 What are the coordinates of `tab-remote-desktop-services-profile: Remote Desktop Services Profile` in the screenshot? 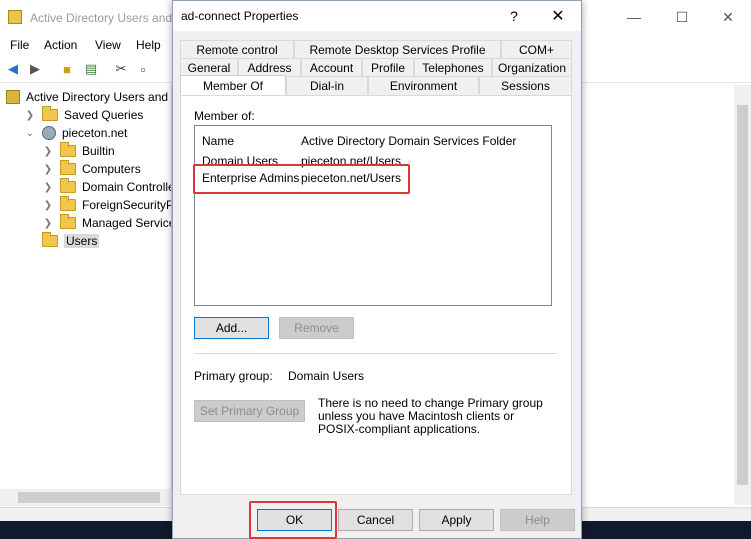 It's located at (397, 49).